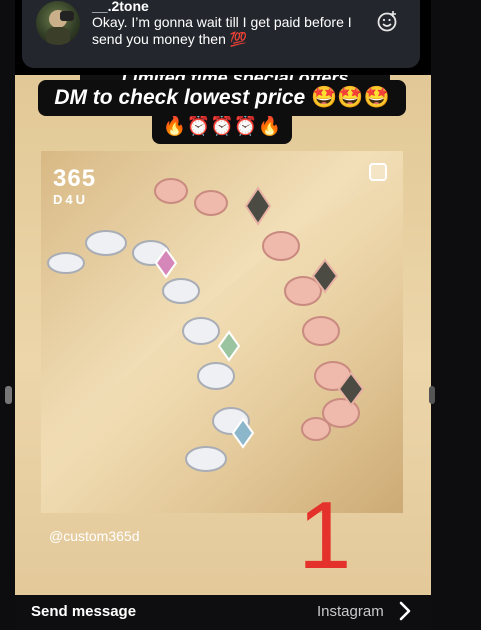 This screenshot has height=630, width=481. Describe the element at coordinates (120, 7) in the screenshot. I see `sender-username: __.2tone` at that location.